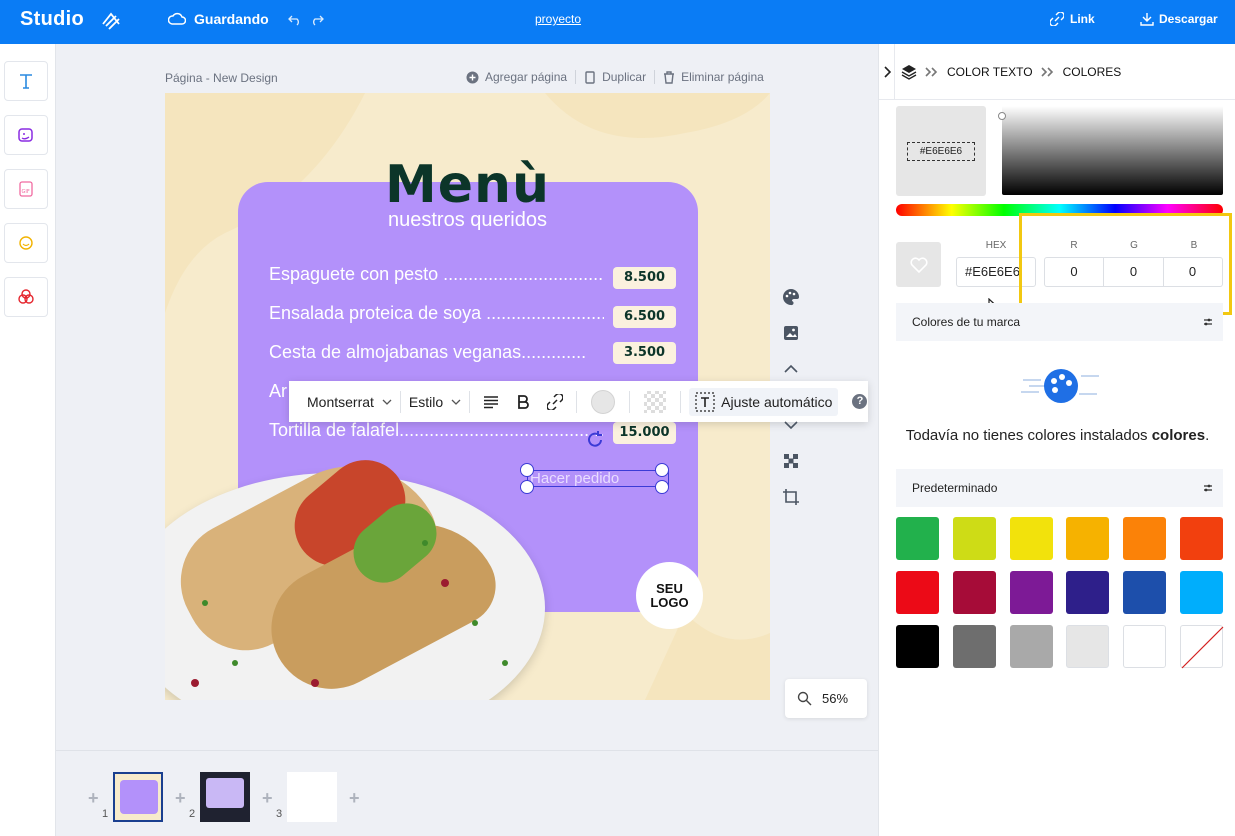 The height and width of the screenshot is (836, 1235). What do you see at coordinates (603, 401) in the screenshot?
I see `text-color-swatch` at bounding box center [603, 401].